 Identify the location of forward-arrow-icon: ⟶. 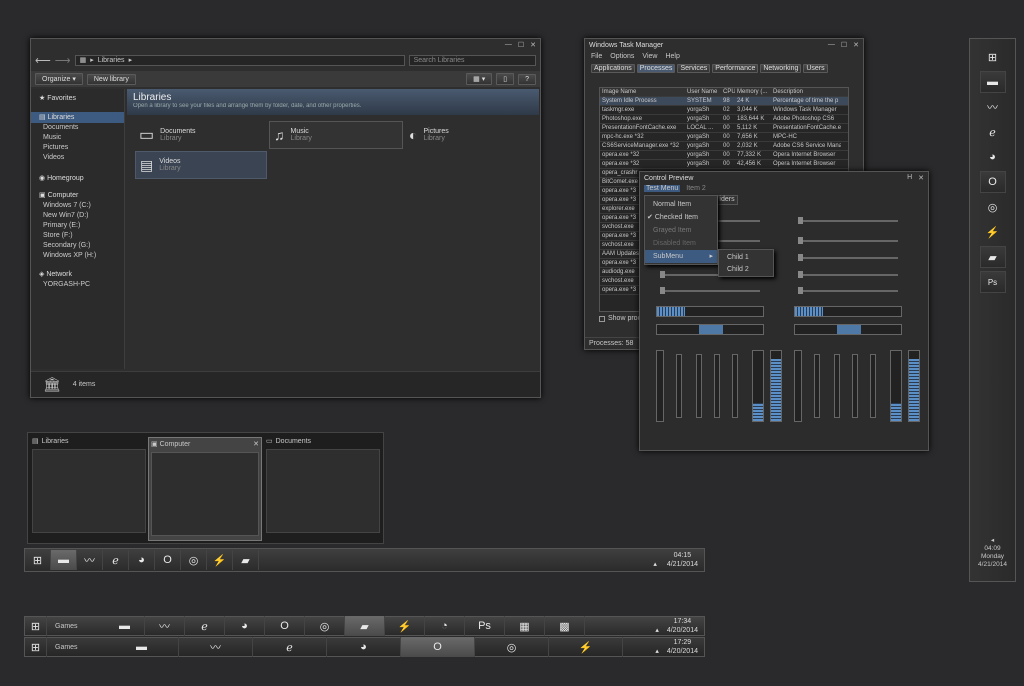
(63, 60).